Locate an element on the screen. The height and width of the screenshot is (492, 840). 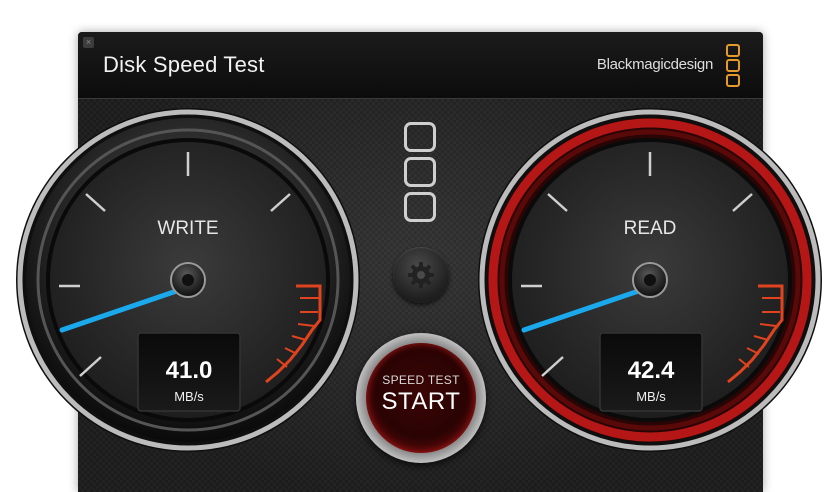
start-label: START is located at coordinates (421, 401).